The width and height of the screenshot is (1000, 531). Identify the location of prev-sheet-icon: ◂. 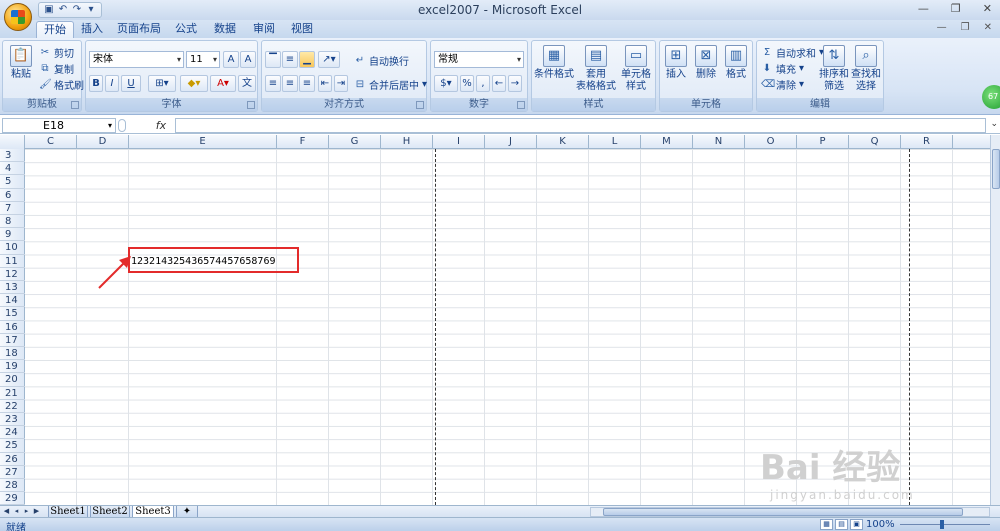
(16, 511).